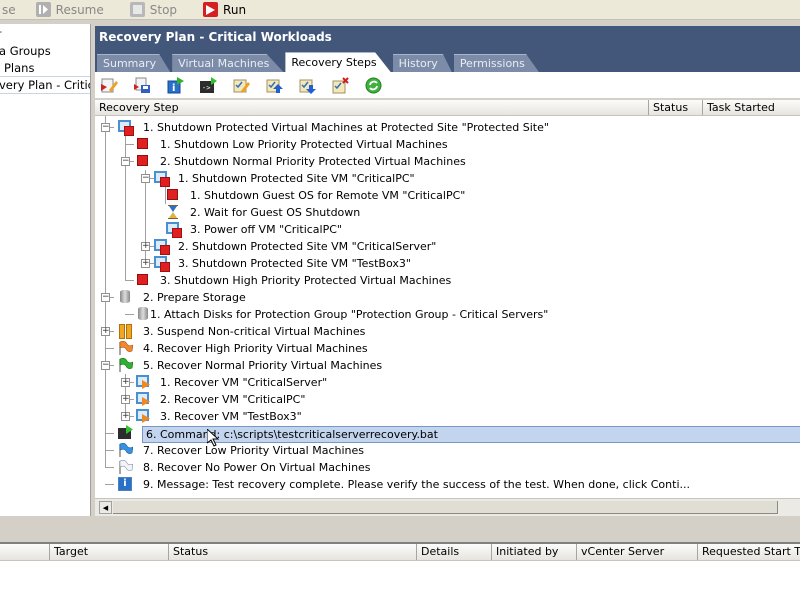 The image size is (800, 600). I want to click on edit-item-icon, so click(241, 85).